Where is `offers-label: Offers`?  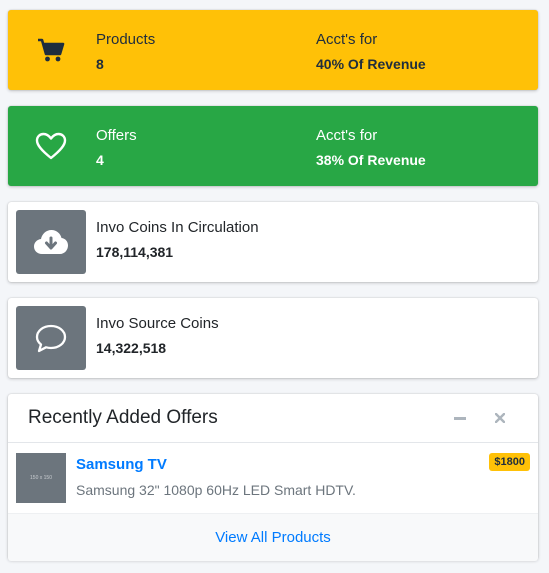
offers-label: Offers is located at coordinates (116, 135).